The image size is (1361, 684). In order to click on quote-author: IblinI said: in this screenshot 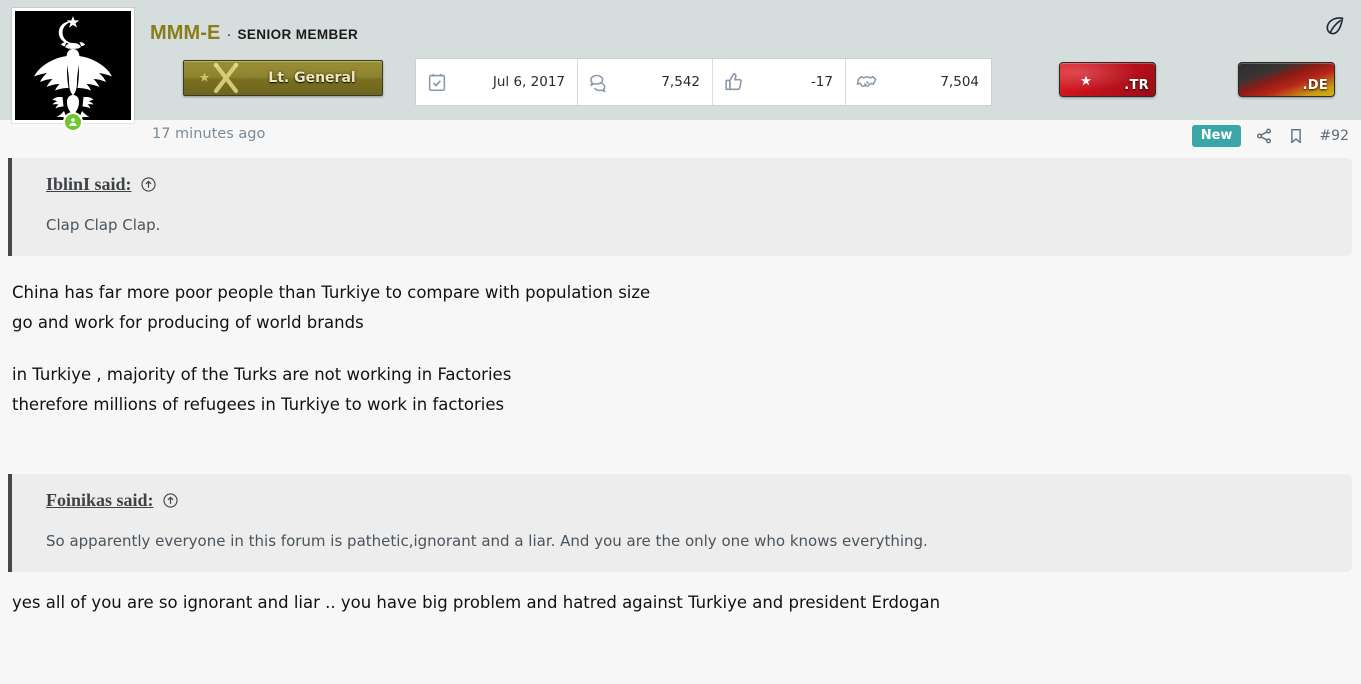, I will do `click(89, 184)`.